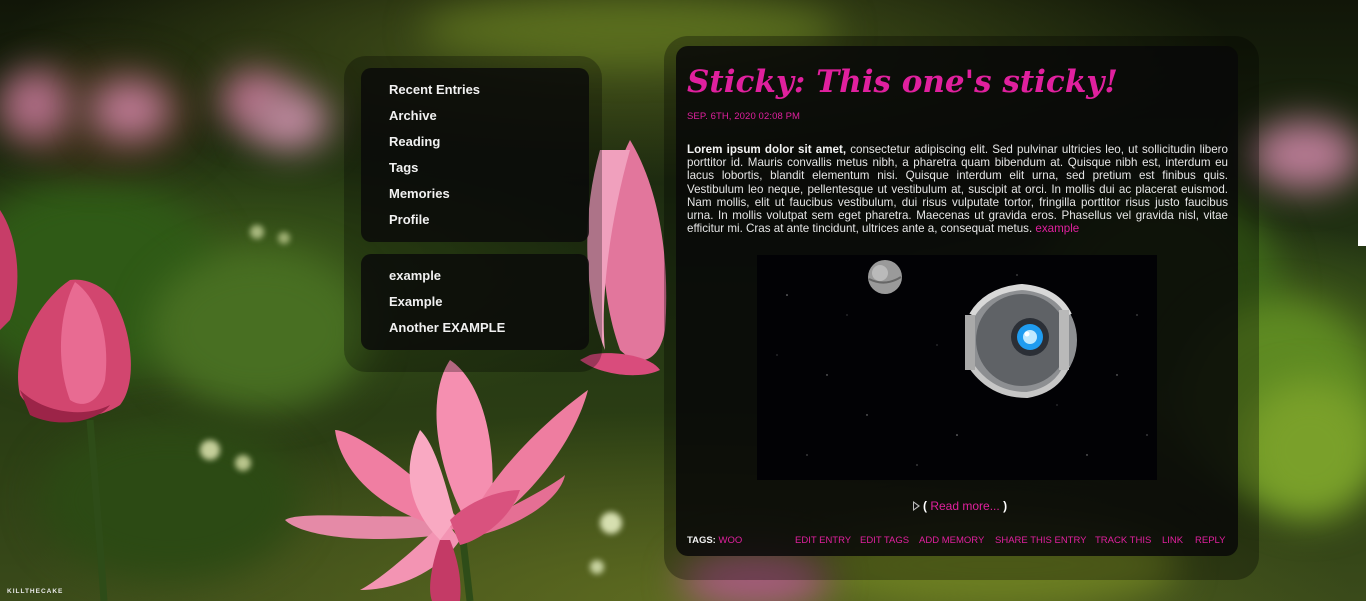 Image resolution: width=1366 pixels, height=601 pixels. Describe the element at coordinates (415, 302) in the screenshot. I see `sidebar-link-example-2: Example` at that location.